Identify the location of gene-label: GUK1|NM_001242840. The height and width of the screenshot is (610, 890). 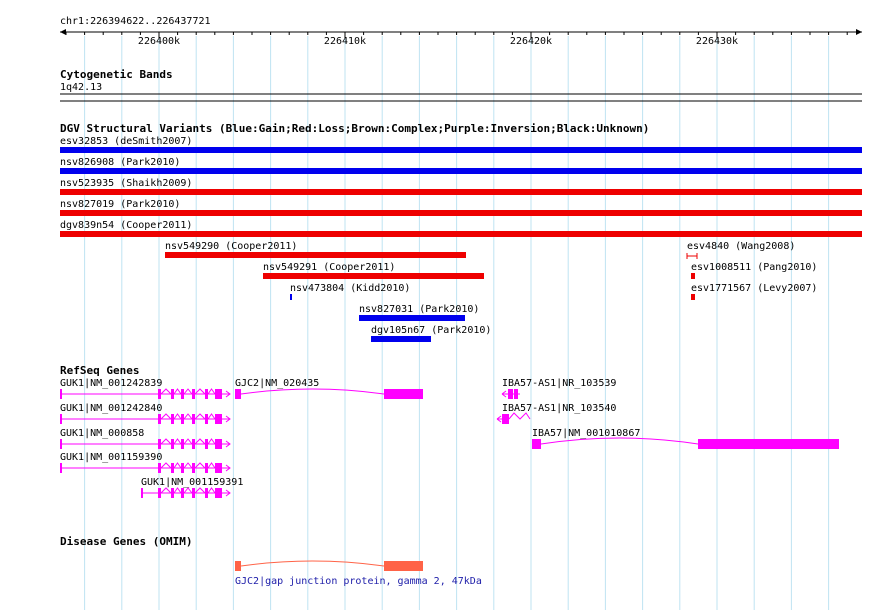
(111, 408).